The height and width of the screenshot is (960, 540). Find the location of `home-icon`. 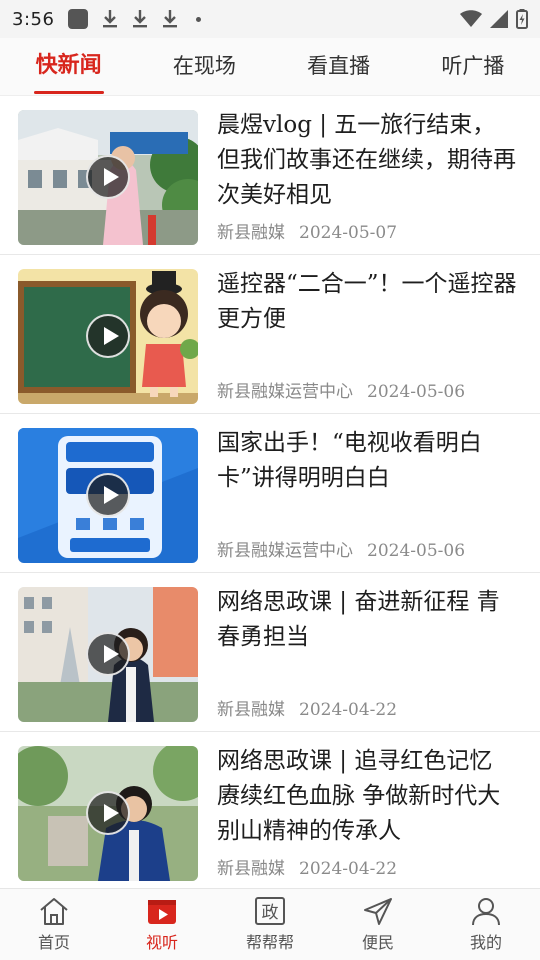

home-icon is located at coordinates (54, 911).